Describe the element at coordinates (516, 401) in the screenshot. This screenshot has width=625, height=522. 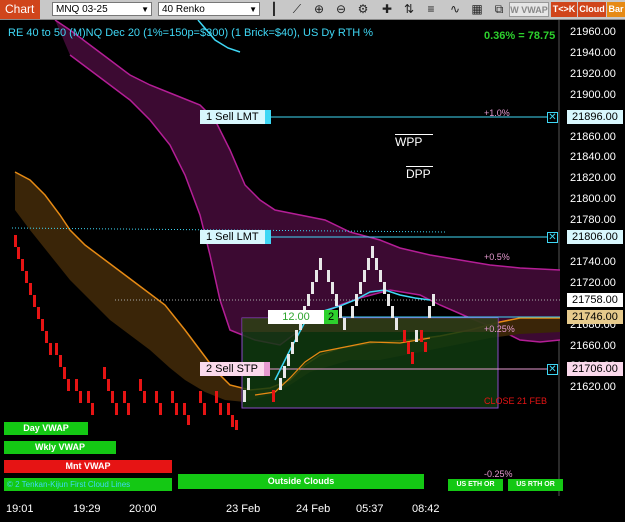
I see `close-label: CLOSE 21 FEB` at that location.